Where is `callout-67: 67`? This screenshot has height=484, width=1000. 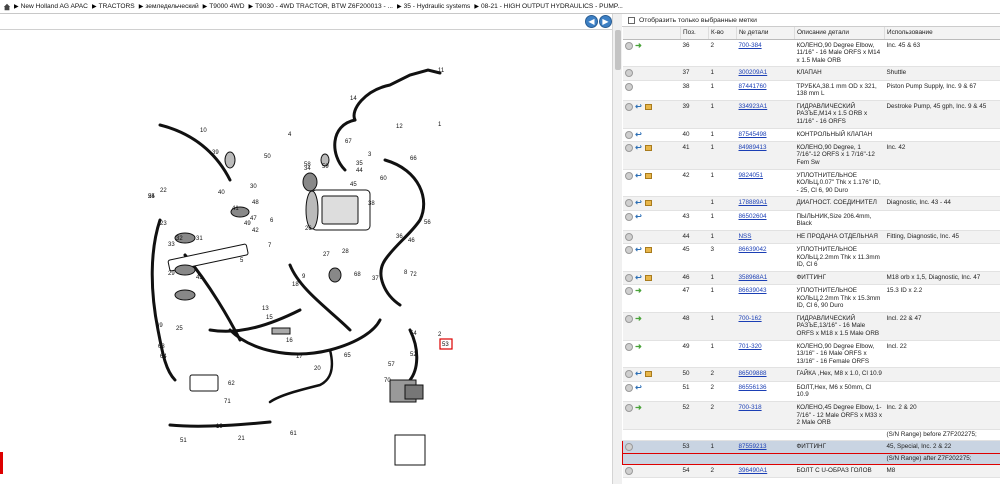
callout-67: 67 is located at coordinates (348, 142).